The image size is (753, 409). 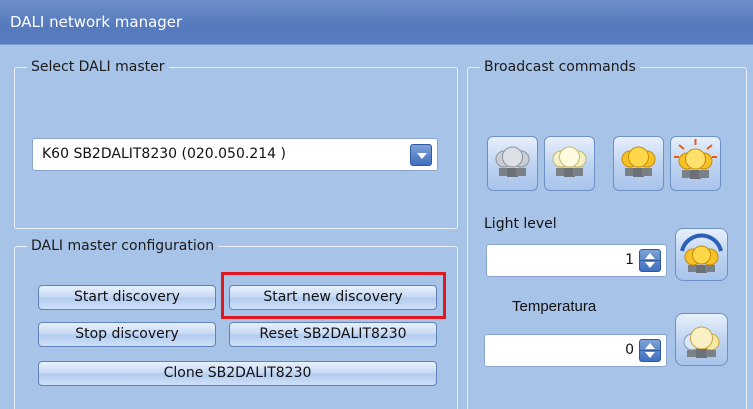 I want to click on light-level-apply-icon, so click(x=701, y=253).